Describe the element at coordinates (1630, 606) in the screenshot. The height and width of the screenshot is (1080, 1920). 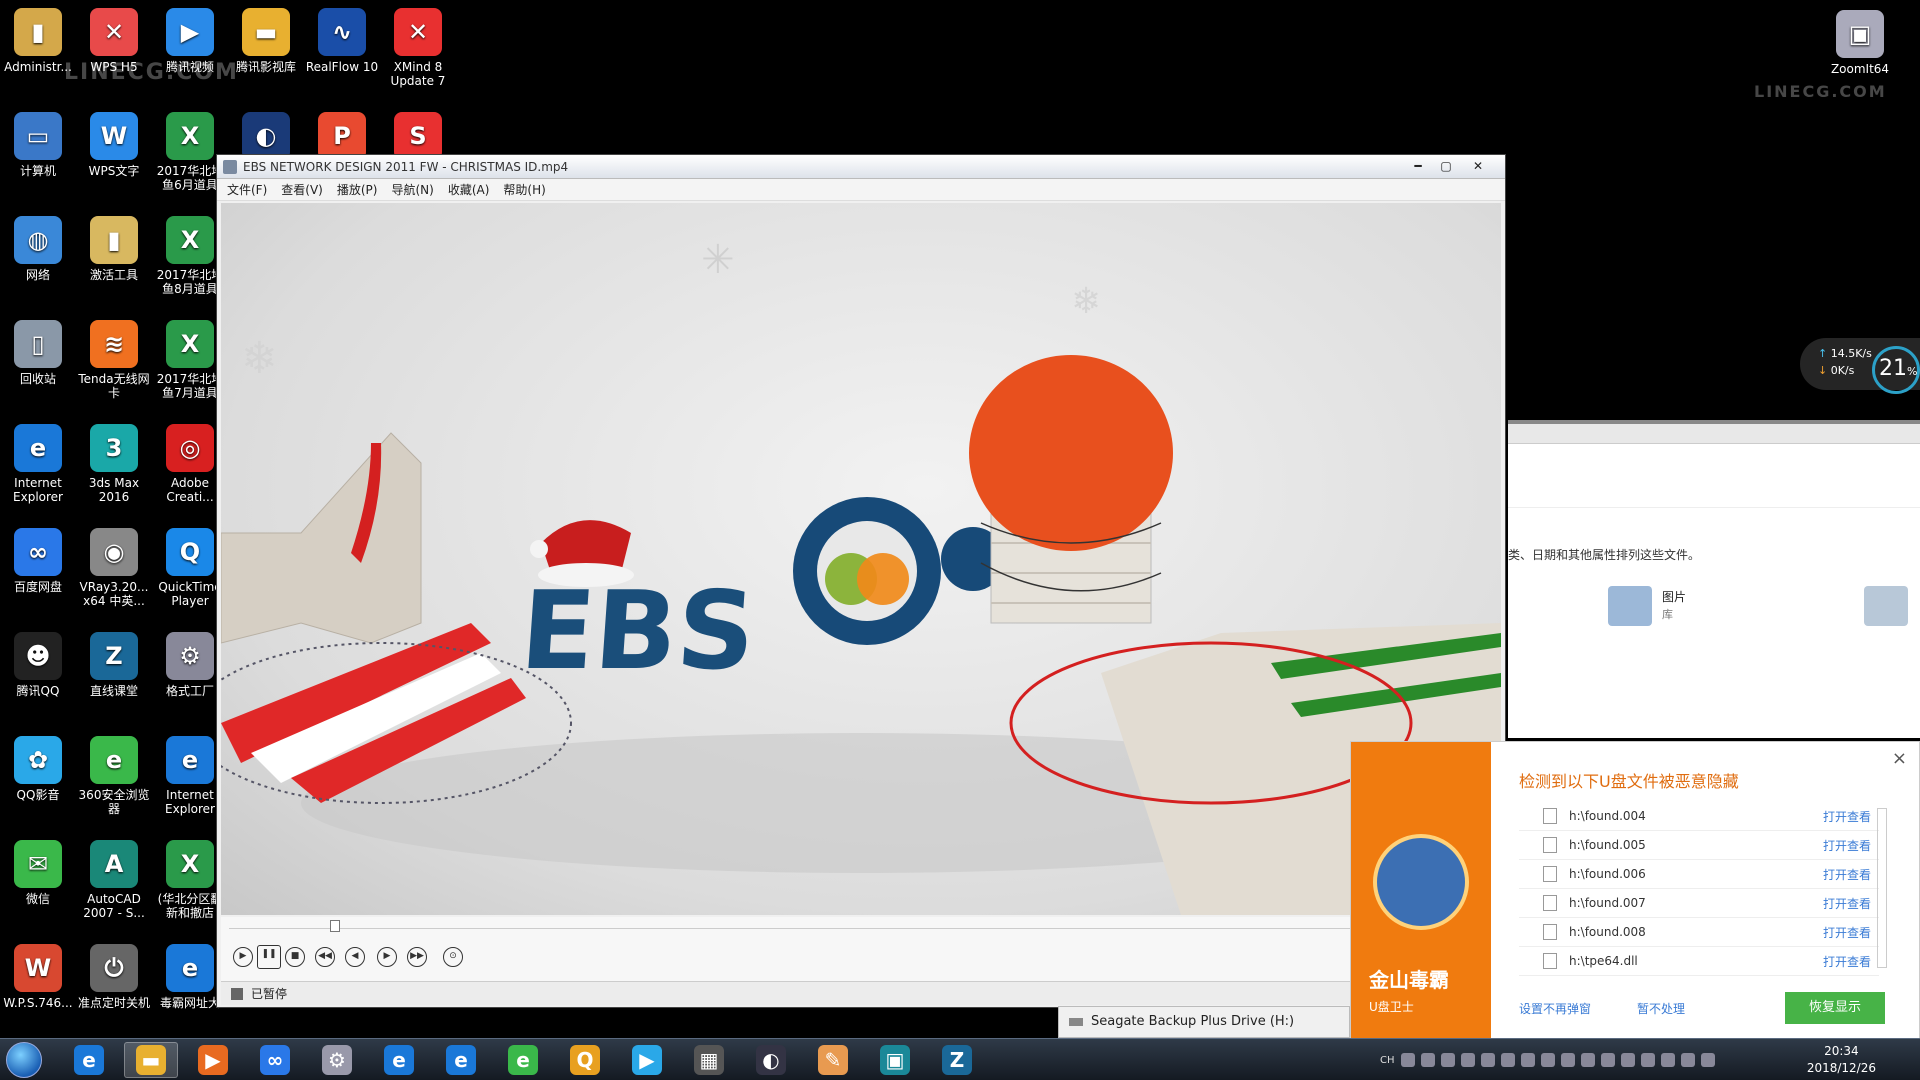
I see `pictures-library-icon` at that location.